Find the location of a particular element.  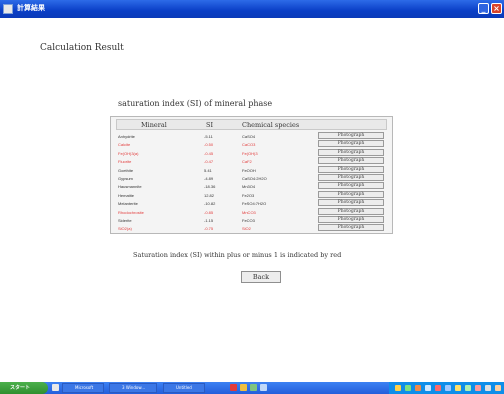

mineral-name: Anhydrite is located at coordinates (126, 136).